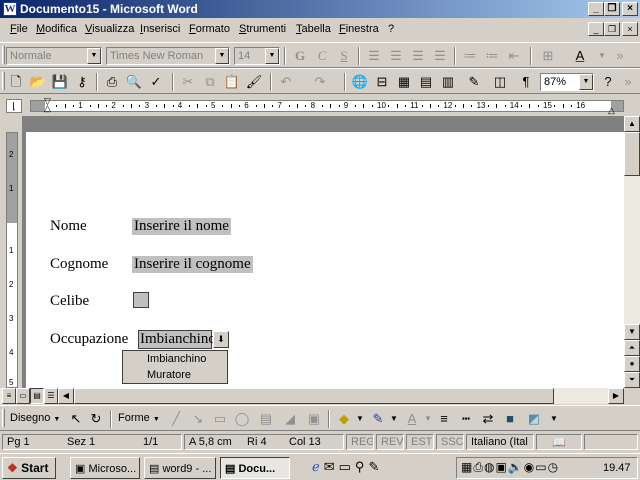 Image resolution: width=640 pixels, height=480 pixels. What do you see at coordinates (500, 82) in the screenshot?
I see `document-map-icon: ◫` at bounding box center [500, 82].